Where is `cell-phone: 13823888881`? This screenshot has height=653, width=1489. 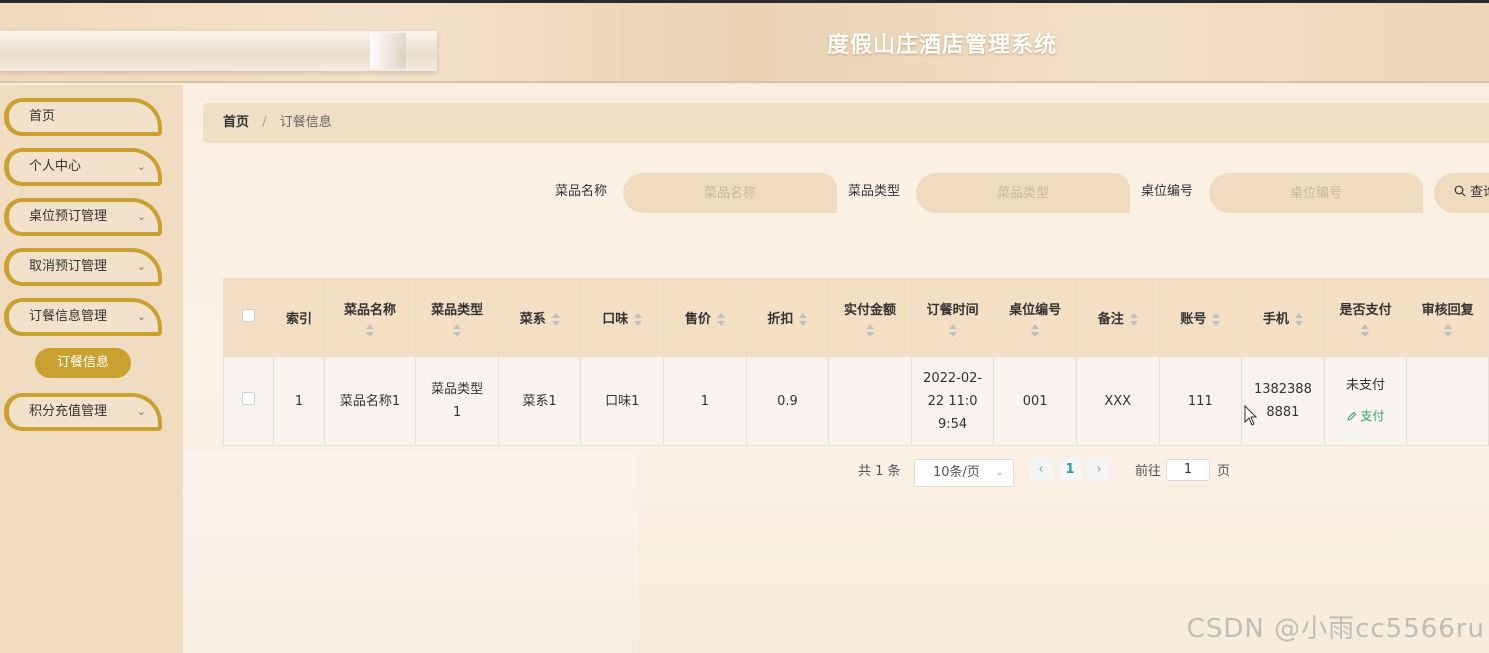 cell-phone: 13823888881 is located at coordinates (1283, 401).